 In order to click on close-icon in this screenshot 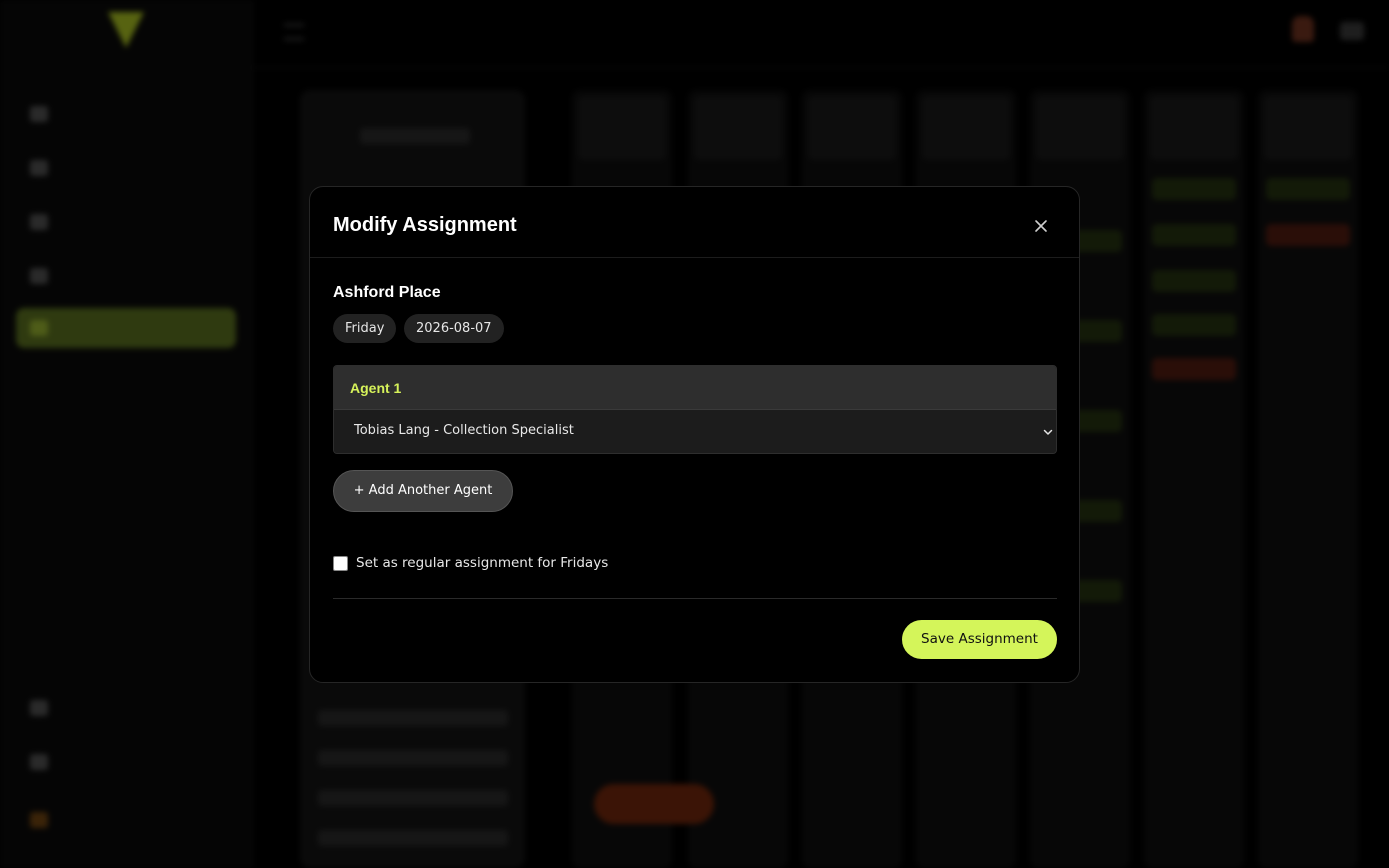, I will do `click(1041, 226)`.